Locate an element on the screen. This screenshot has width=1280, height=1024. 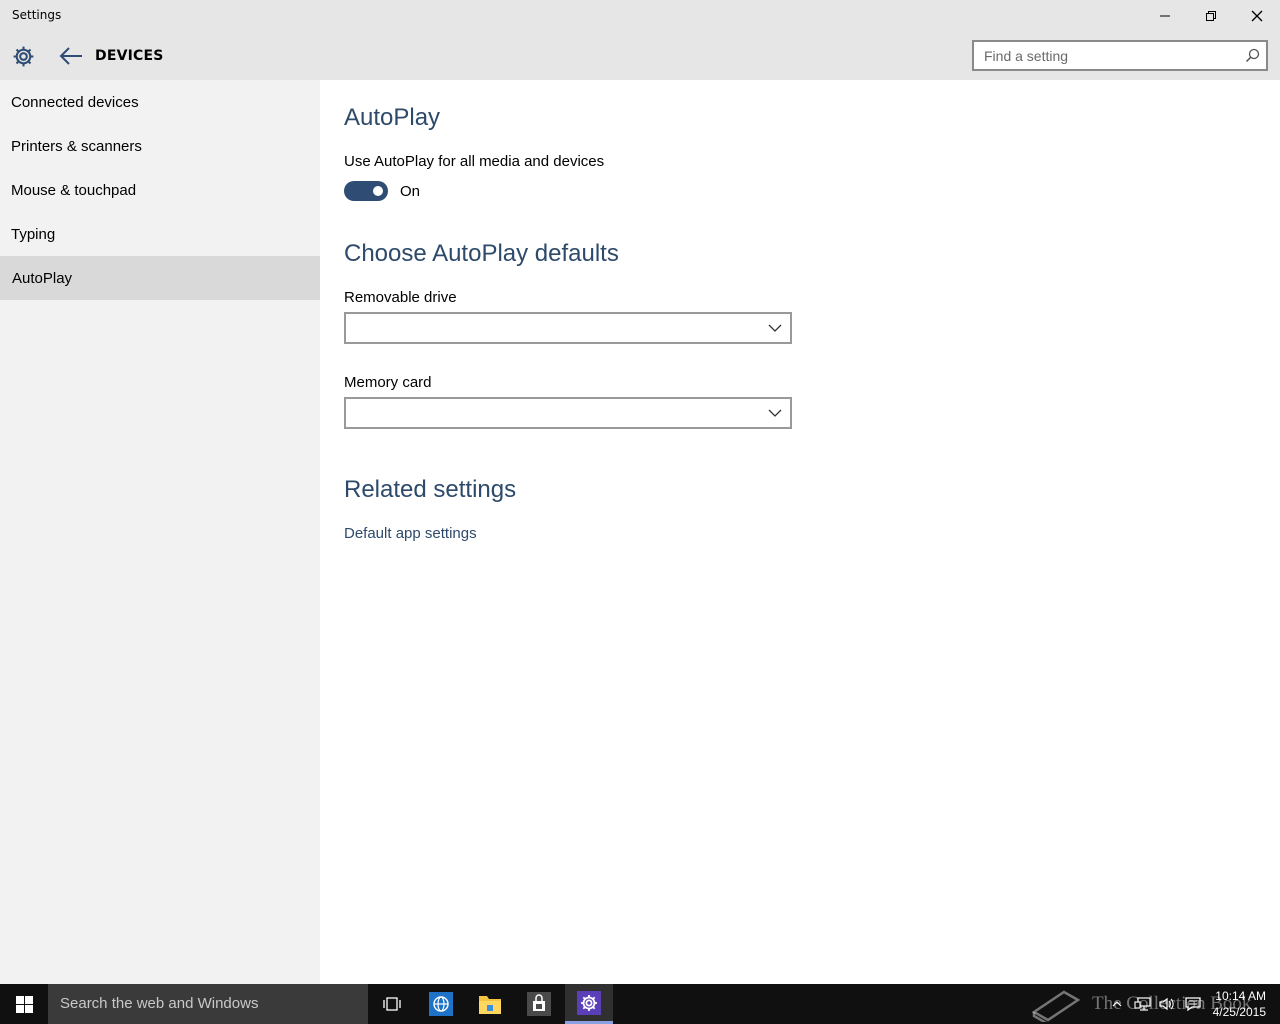
task-view-icon is located at coordinates (392, 1004).